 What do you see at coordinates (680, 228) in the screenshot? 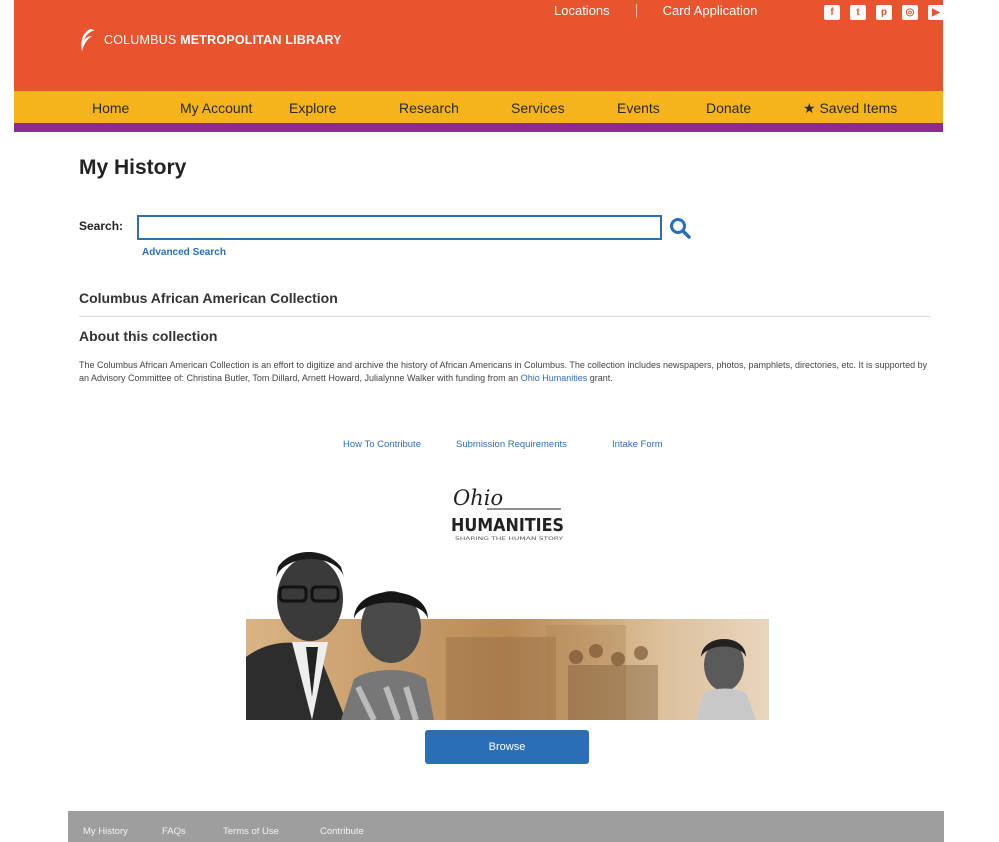
I see `search-icon` at bounding box center [680, 228].